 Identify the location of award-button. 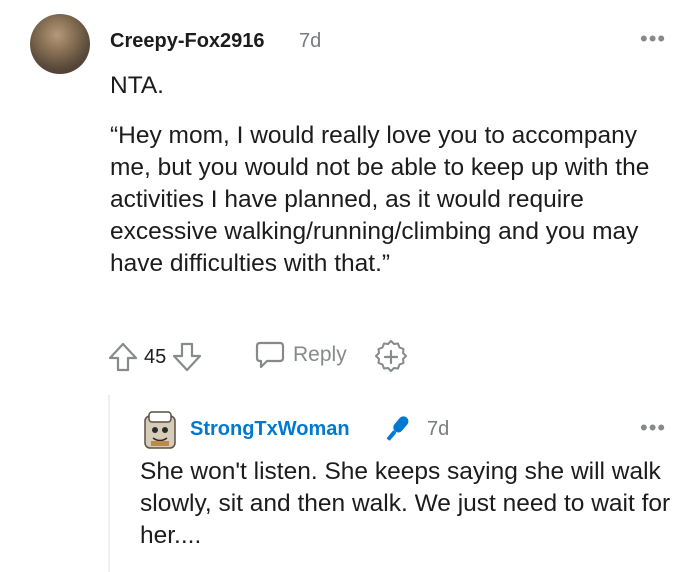
(391, 358).